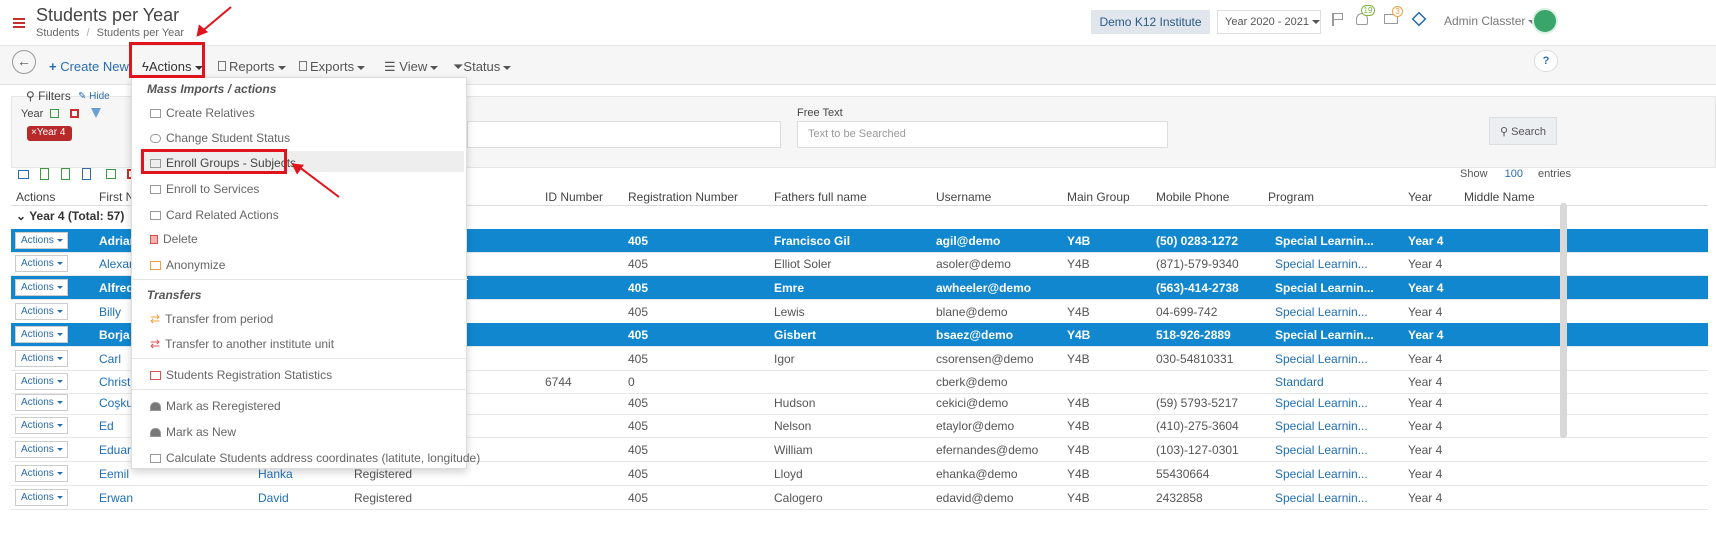  I want to click on select-all-icon, so click(111, 174).